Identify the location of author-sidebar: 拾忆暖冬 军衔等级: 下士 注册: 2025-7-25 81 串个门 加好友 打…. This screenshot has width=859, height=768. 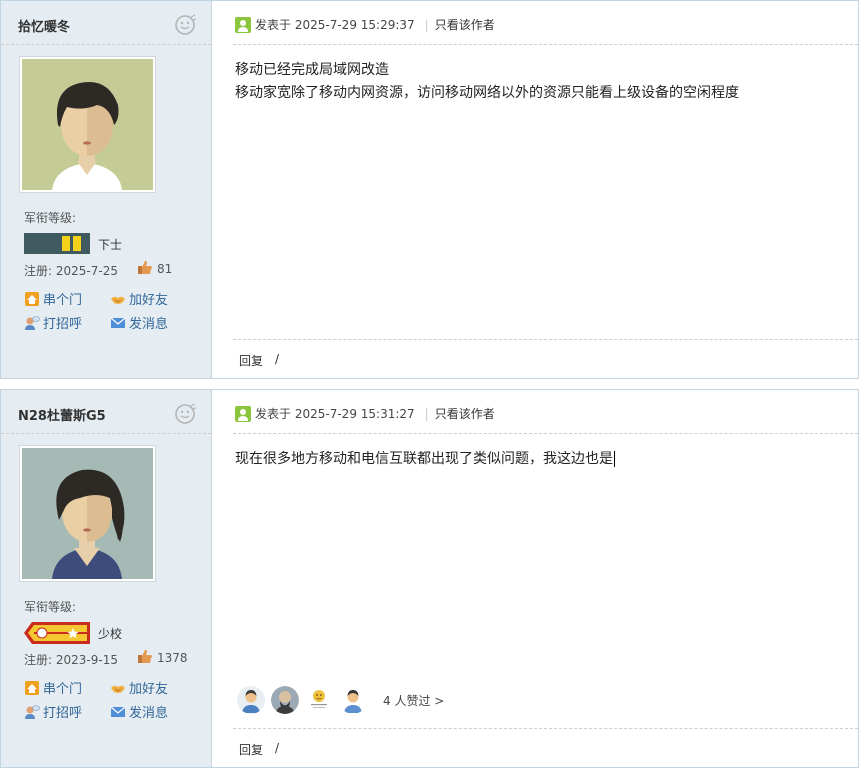
(106, 189).